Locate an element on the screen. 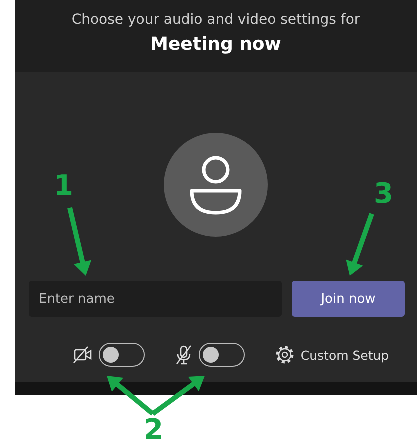  person-icon is located at coordinates (216, 185).